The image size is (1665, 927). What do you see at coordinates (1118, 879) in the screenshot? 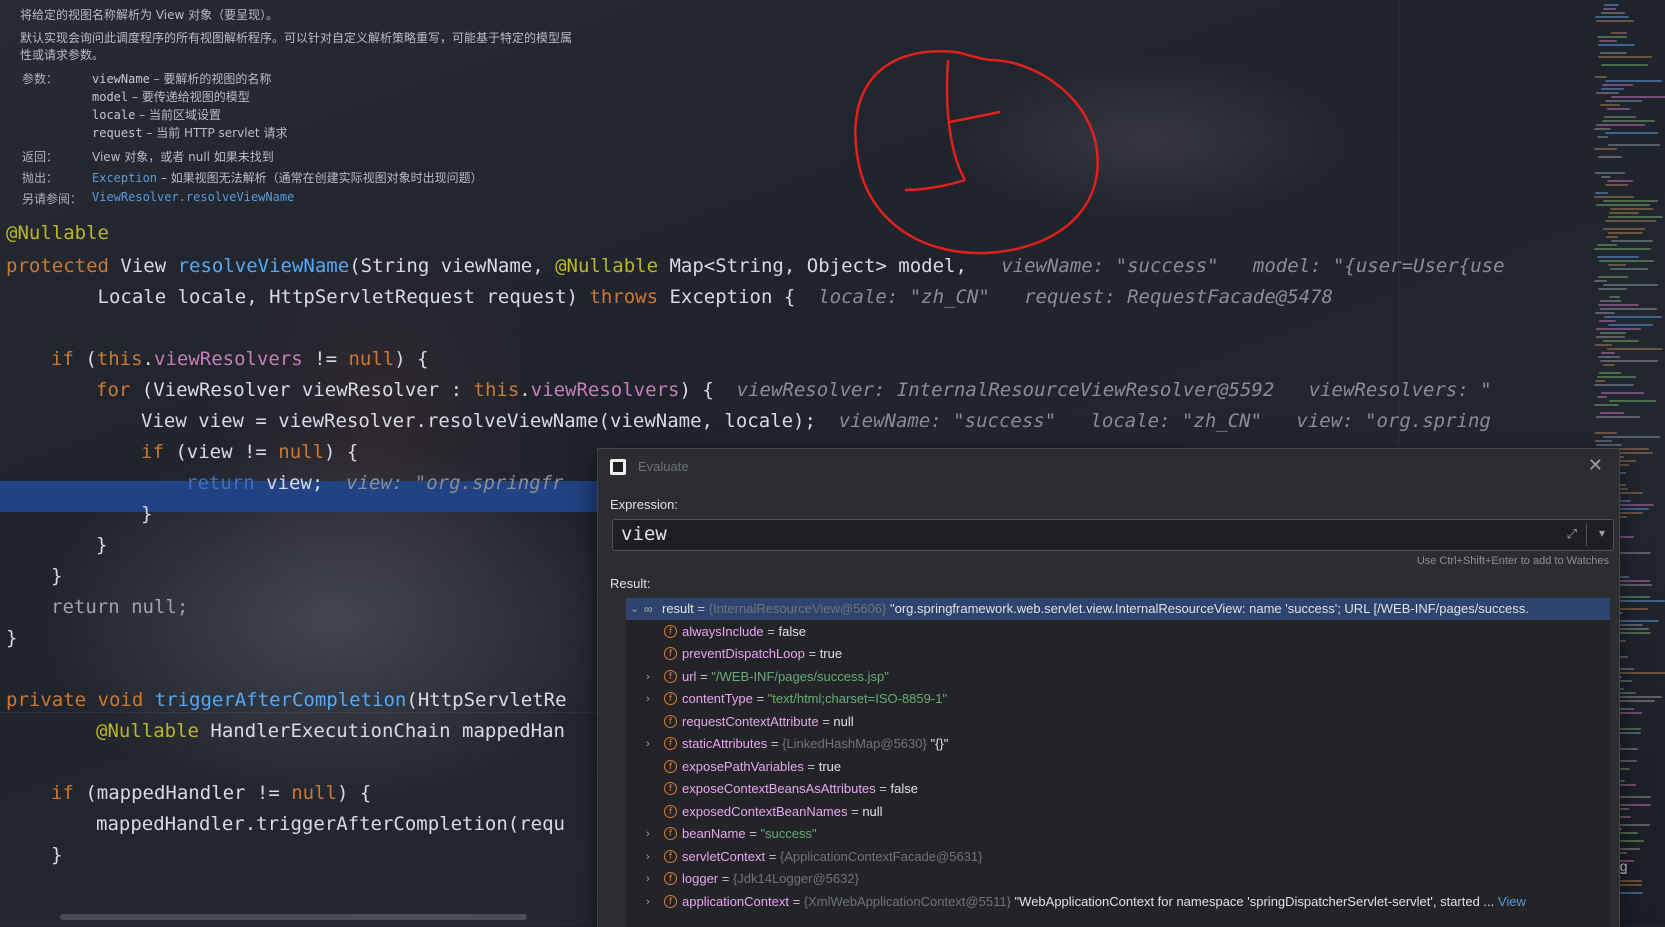
I see `field-row-logger: › f logger = {Jdk14Logger@5632}` at bounding box center [1118, 879].